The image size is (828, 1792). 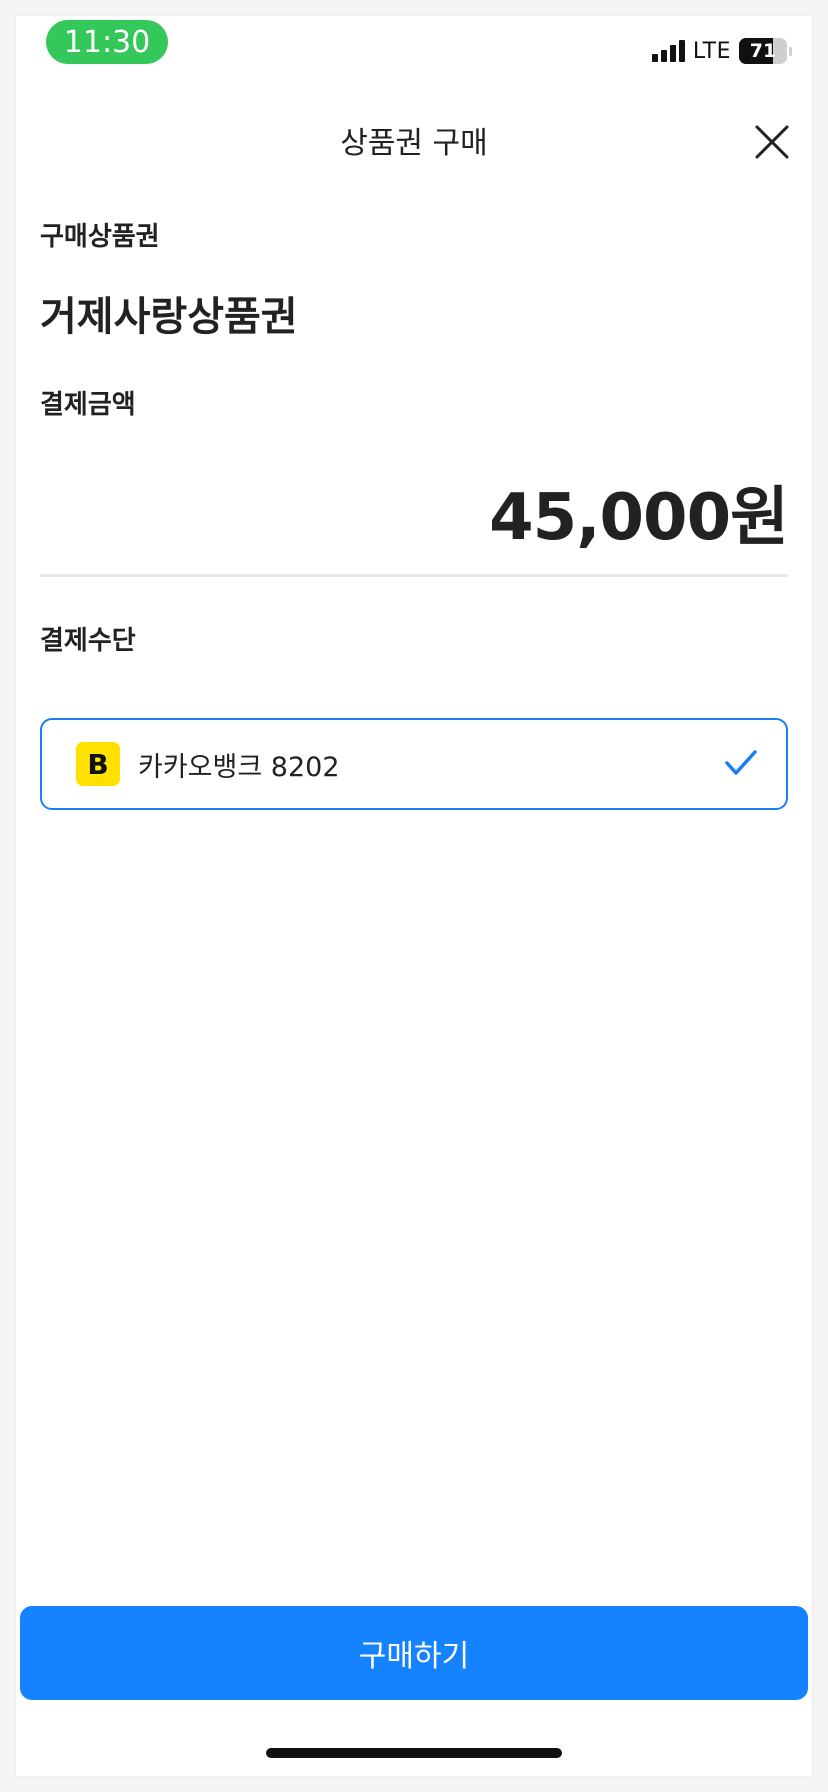 What do you see at coordinates (88, 641) in the screenshot?
I see `payment-method-label: 결제수단` at bounding box center [88, 641].